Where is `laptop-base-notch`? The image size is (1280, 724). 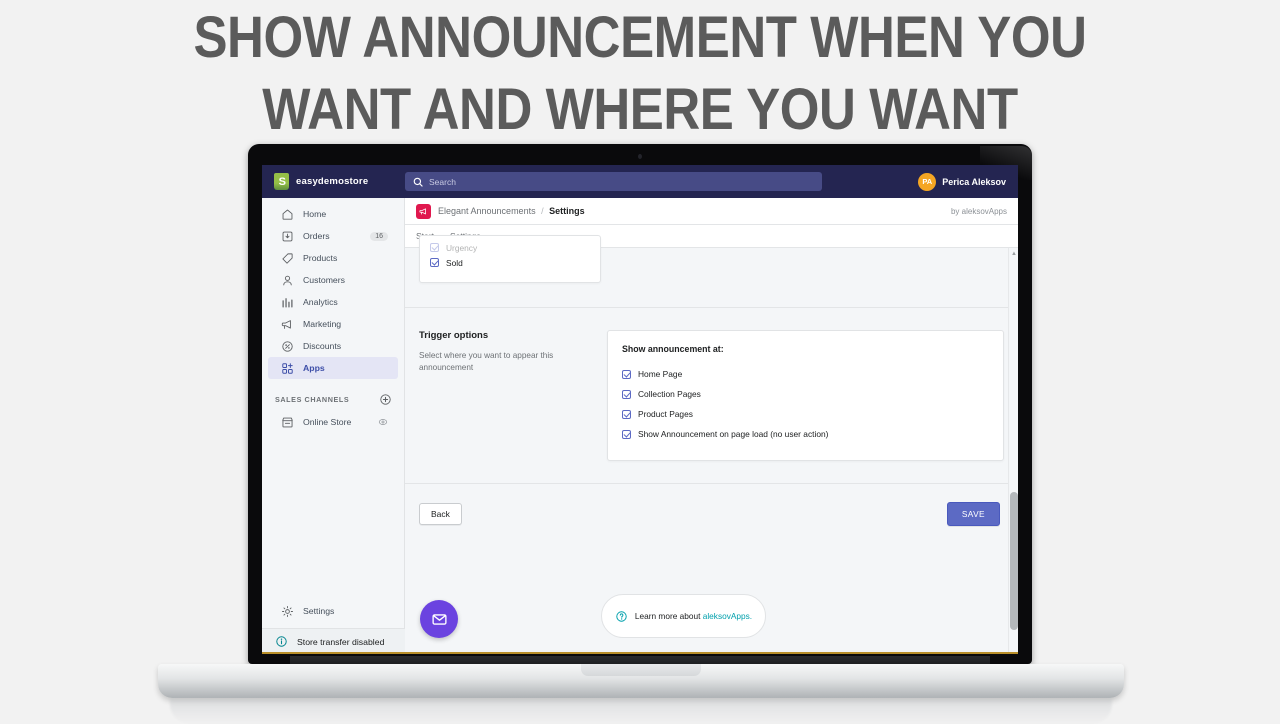
laptop-base-notch is located at coordinates (641, 670).